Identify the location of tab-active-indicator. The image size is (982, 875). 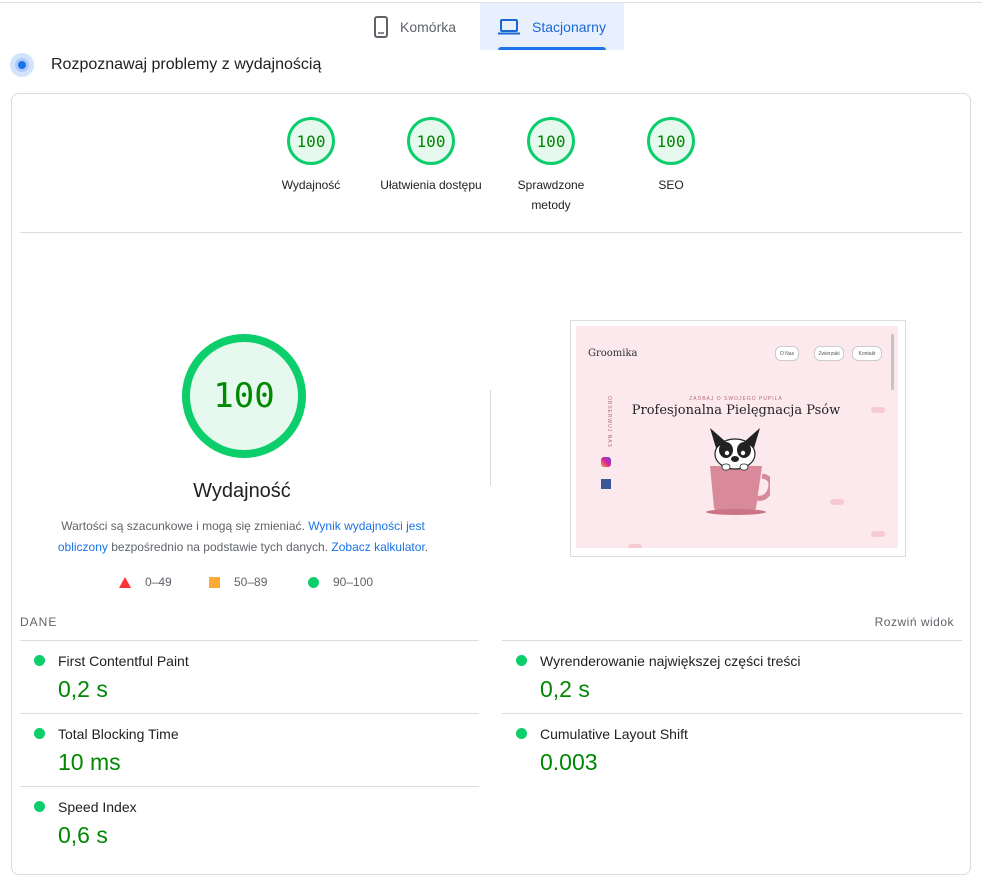
(552, 48).